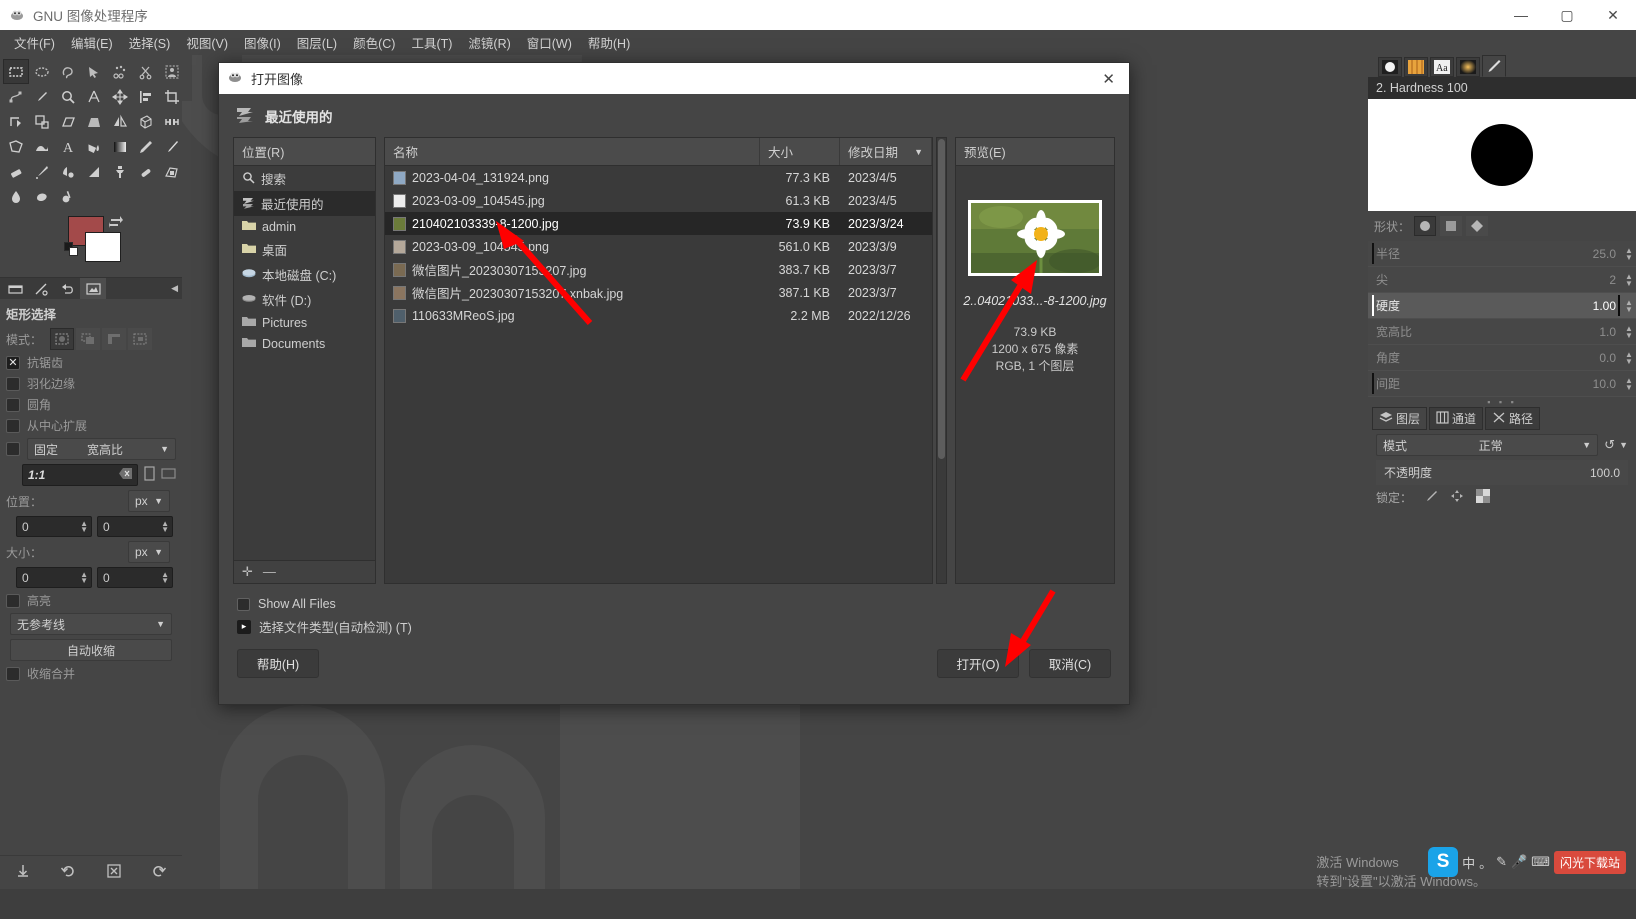 Image resolution: width=1636 pixels, height=919 pixels. I want to click on position-x-input: 0 ▲ ▼, so click(54, 526).